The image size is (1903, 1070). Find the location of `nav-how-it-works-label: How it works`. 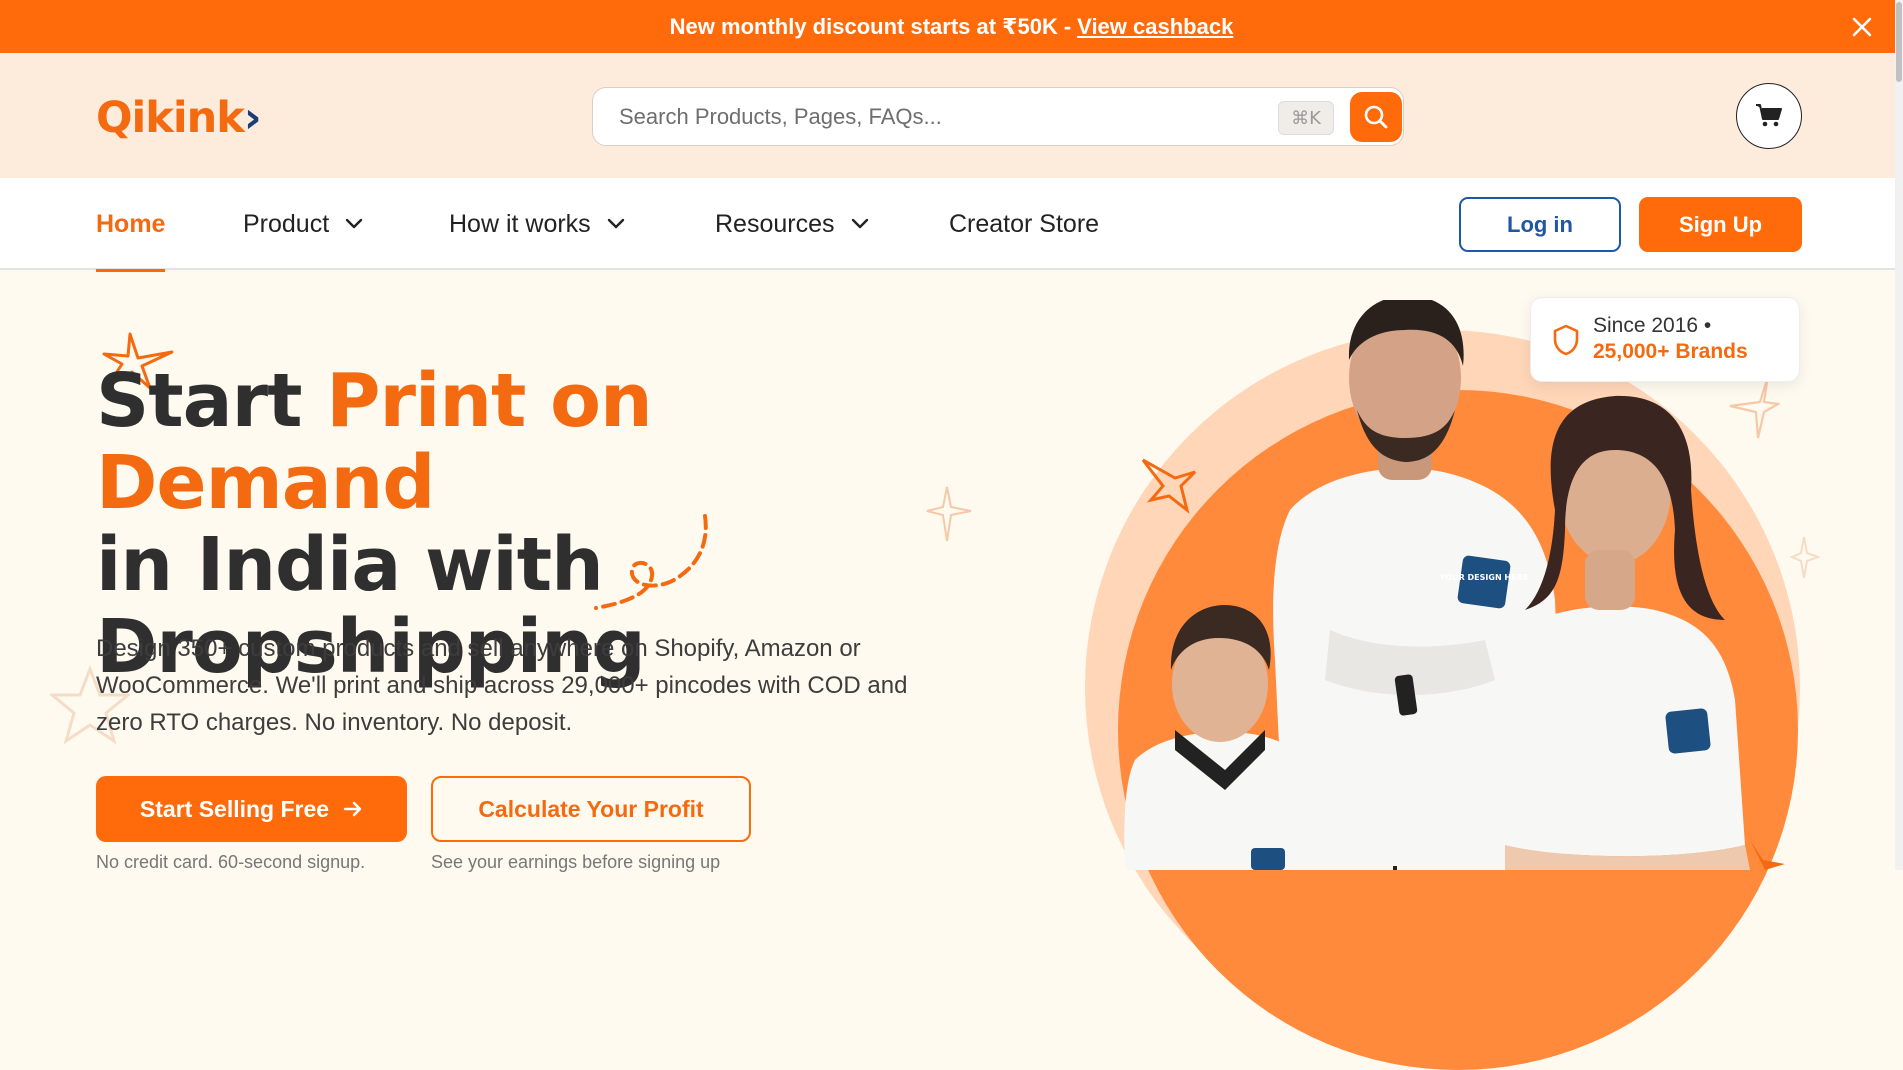

nav-how-it-works-label: How it works is located at coordinates (520, 223).